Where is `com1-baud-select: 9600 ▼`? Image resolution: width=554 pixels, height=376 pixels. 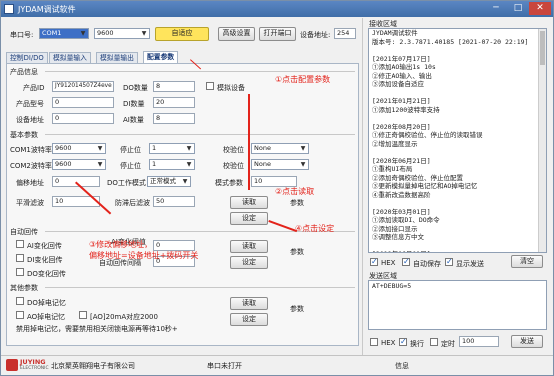 com1-baud-select: 9600 ▼ is located at coordinates (79, 148).